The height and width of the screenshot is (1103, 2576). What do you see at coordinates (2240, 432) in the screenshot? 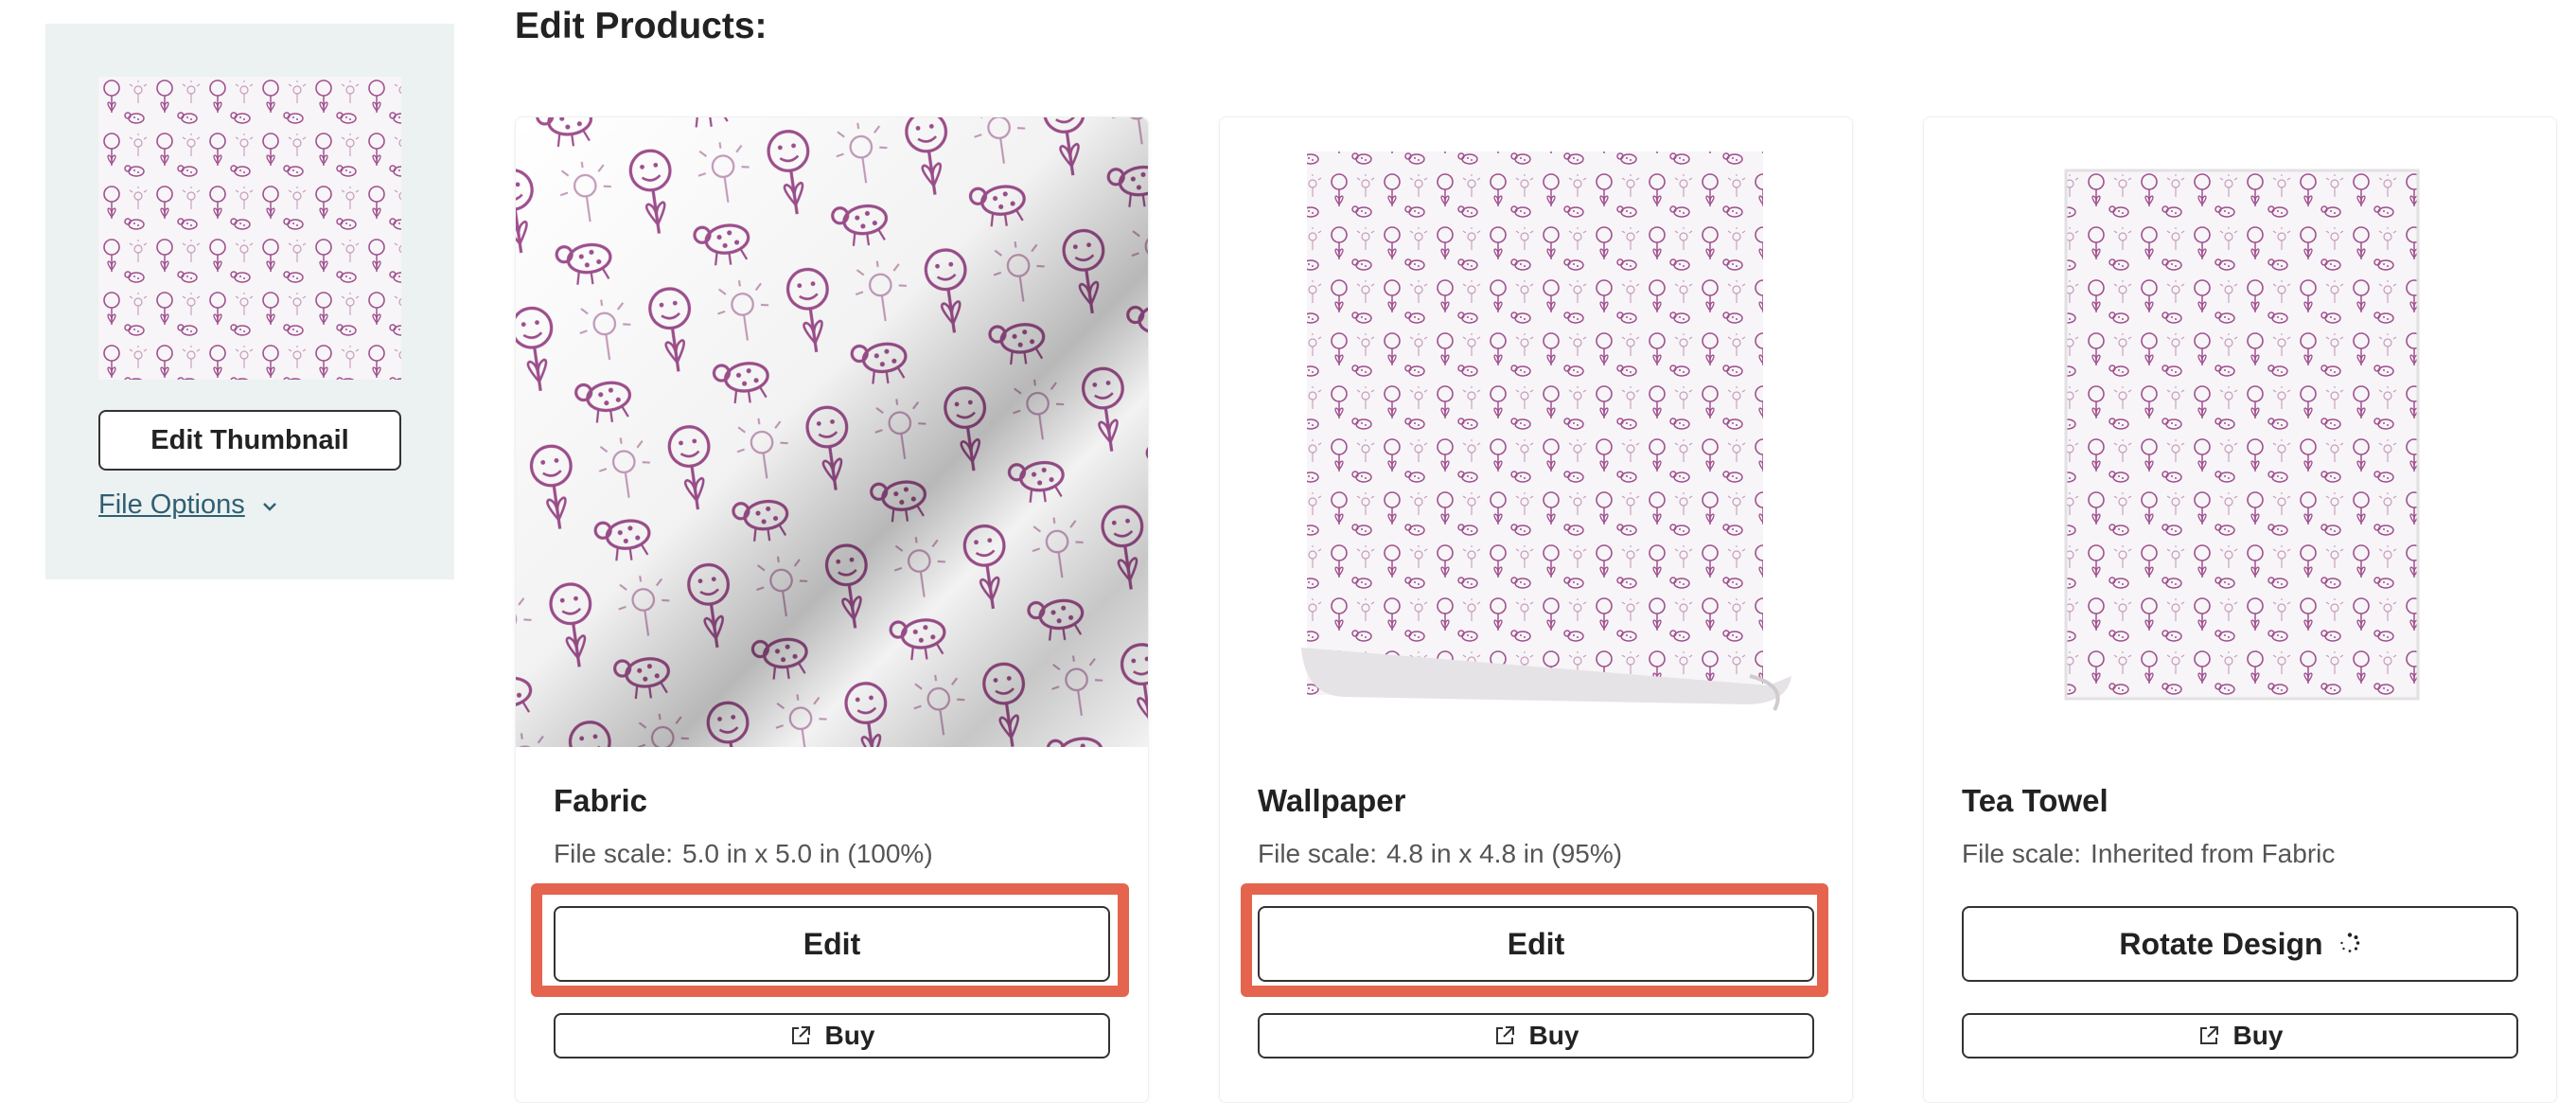
I see `tea-towel-product-image` at bounding box center [2240, 432].